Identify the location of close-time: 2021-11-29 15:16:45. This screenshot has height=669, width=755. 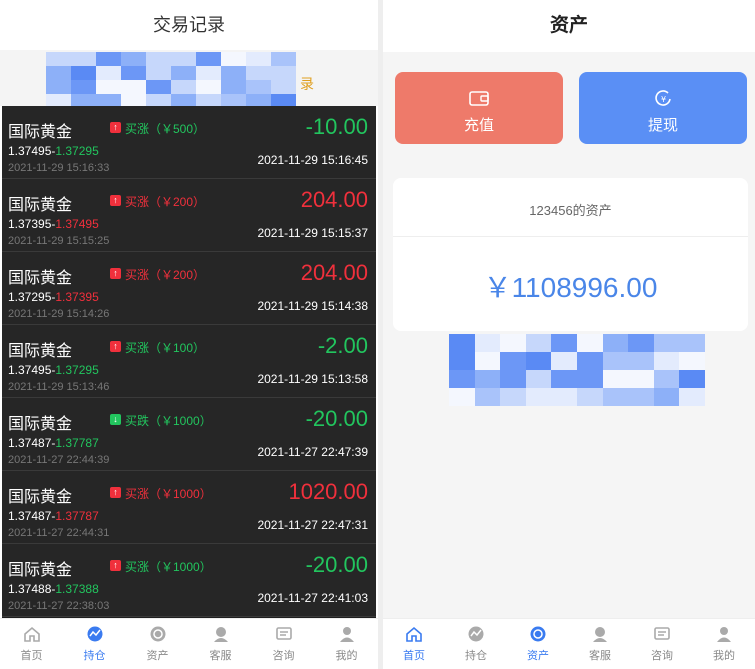
(312, 160).